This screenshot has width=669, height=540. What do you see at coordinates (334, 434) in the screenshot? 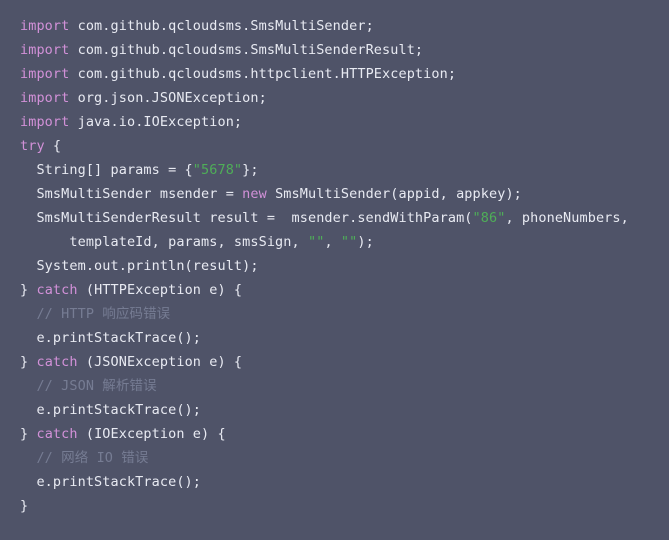
I see `code-line: } catch (IOException e) {` at bounding box center [334, 434].